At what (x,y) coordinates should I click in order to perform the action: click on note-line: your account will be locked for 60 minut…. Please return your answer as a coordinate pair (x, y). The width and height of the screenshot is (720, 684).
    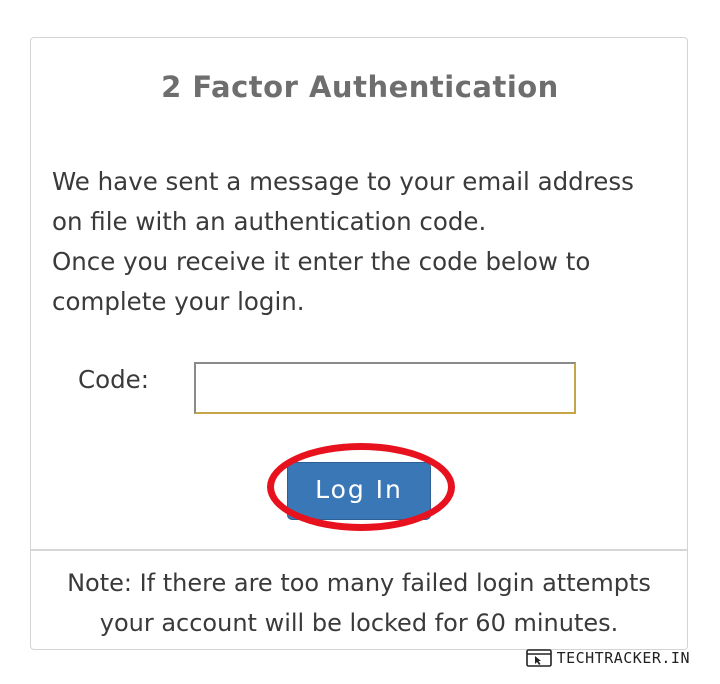
    Looking at the image, I should click on (359, 623).